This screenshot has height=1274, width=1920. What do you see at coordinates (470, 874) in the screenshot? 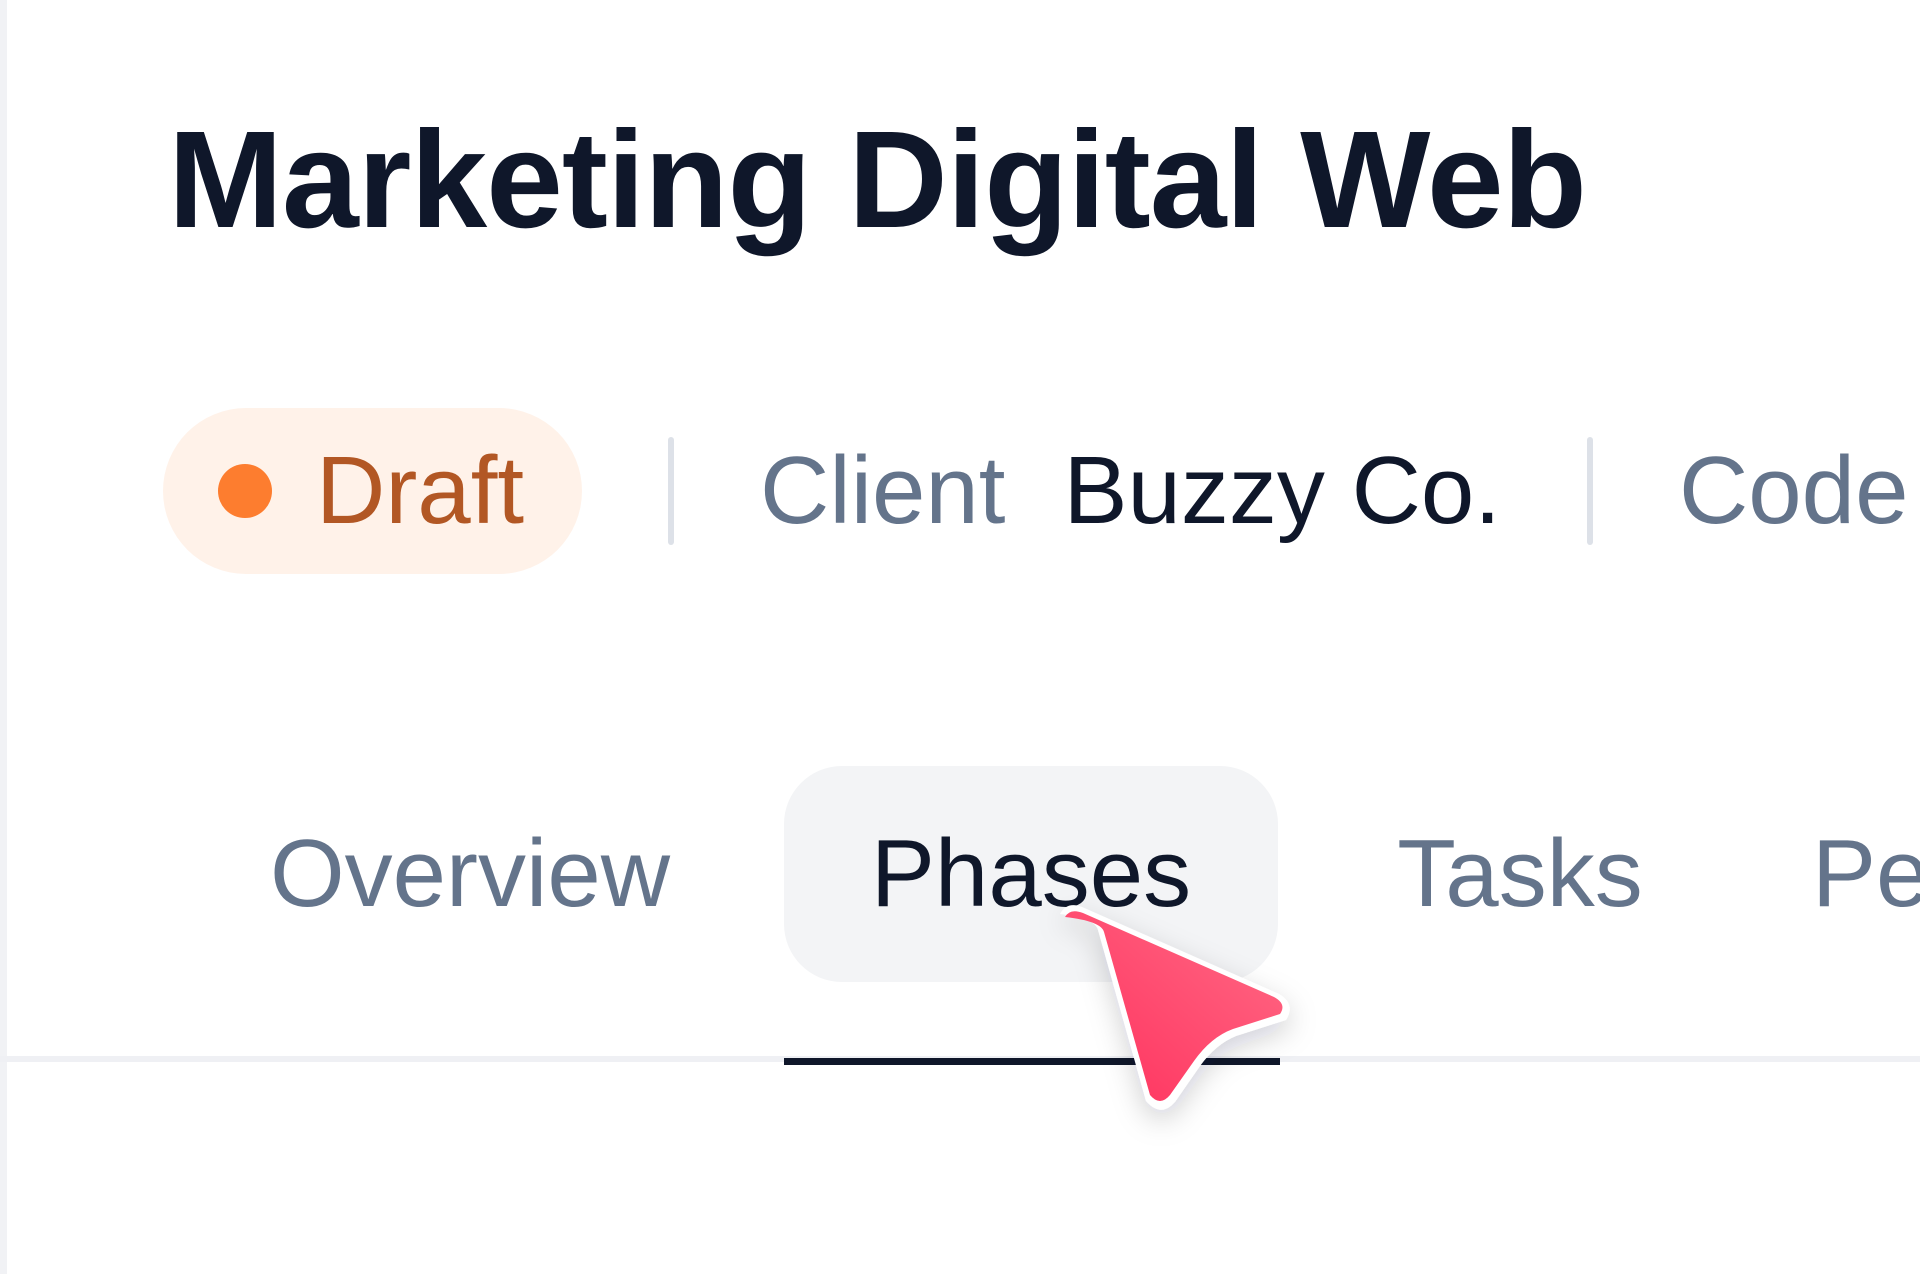
I see `tab-overview: Overview` at bounding box center [470, 874].